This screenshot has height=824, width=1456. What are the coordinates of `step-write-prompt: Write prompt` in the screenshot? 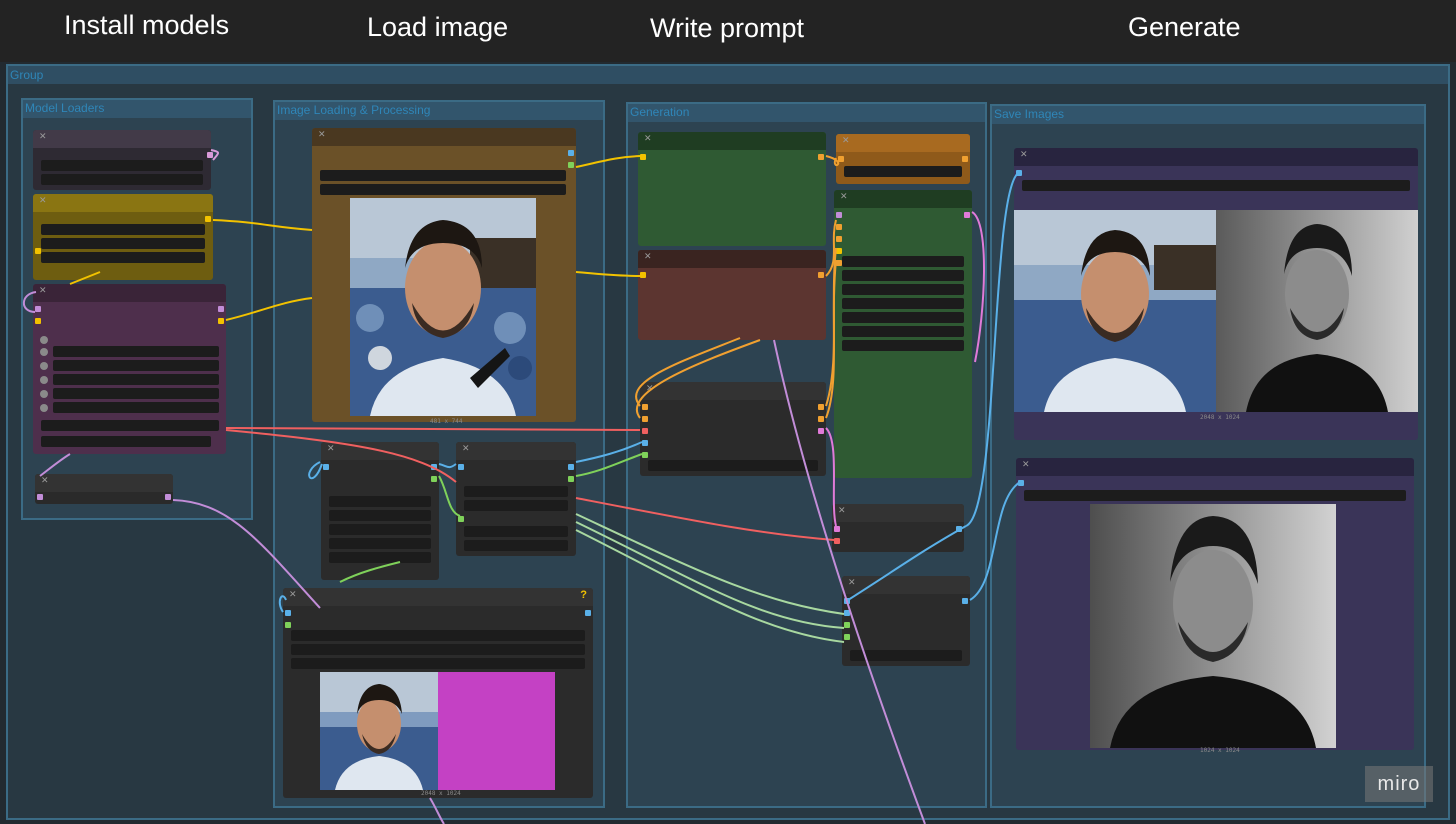 It's located at (727, 28).